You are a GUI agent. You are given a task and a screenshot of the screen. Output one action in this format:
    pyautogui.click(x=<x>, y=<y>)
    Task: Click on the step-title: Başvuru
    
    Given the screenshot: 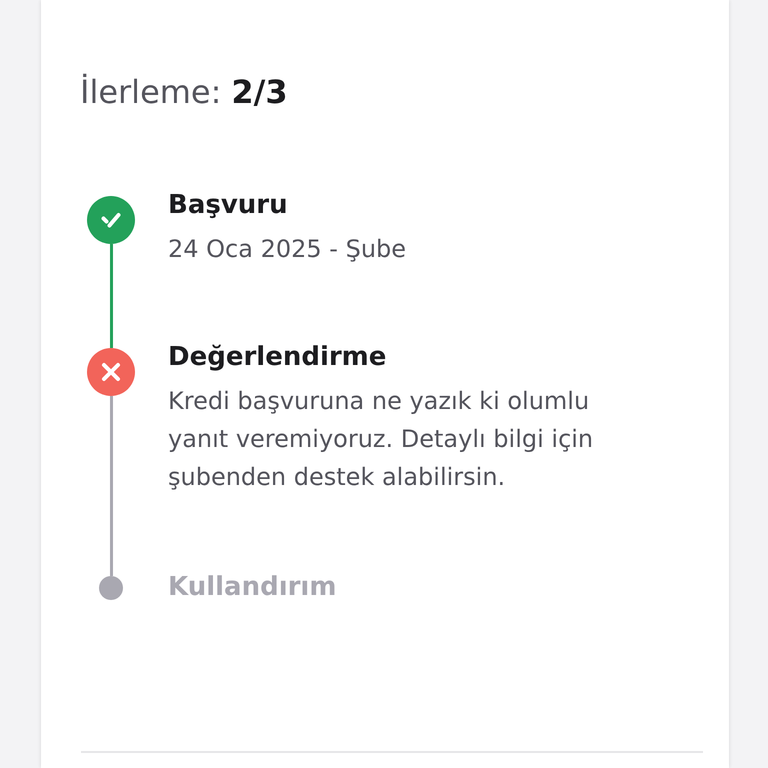 What is the action you would take?
    pyautogui.click(x=228, y=205)
    